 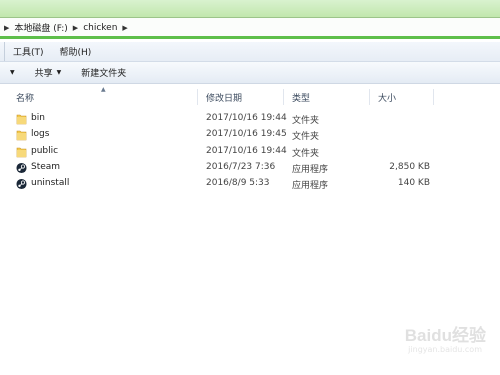 What do you see at coordinates (445, 349) in the screenshot?
I see `watermark-url: jingyan.baidu.com` at bounding box center [445, 349].